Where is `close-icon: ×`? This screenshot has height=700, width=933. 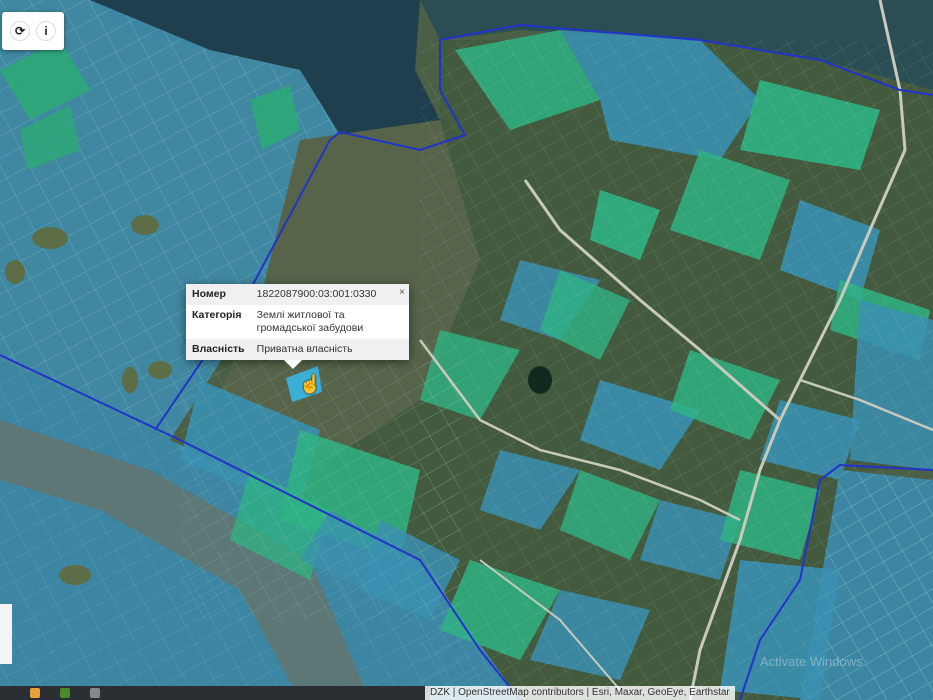 close-icon: × is located at coordinates (402, 292).